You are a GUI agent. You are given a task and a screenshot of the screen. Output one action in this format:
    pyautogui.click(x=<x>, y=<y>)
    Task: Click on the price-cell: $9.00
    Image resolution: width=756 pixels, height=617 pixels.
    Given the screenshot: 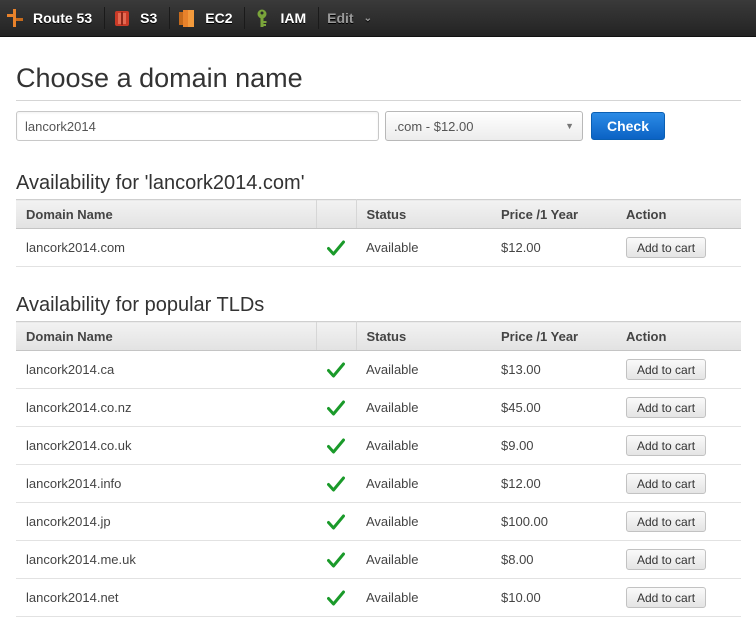 What is the action you would take?
    pyautogui.click(x=553, y=445)
    